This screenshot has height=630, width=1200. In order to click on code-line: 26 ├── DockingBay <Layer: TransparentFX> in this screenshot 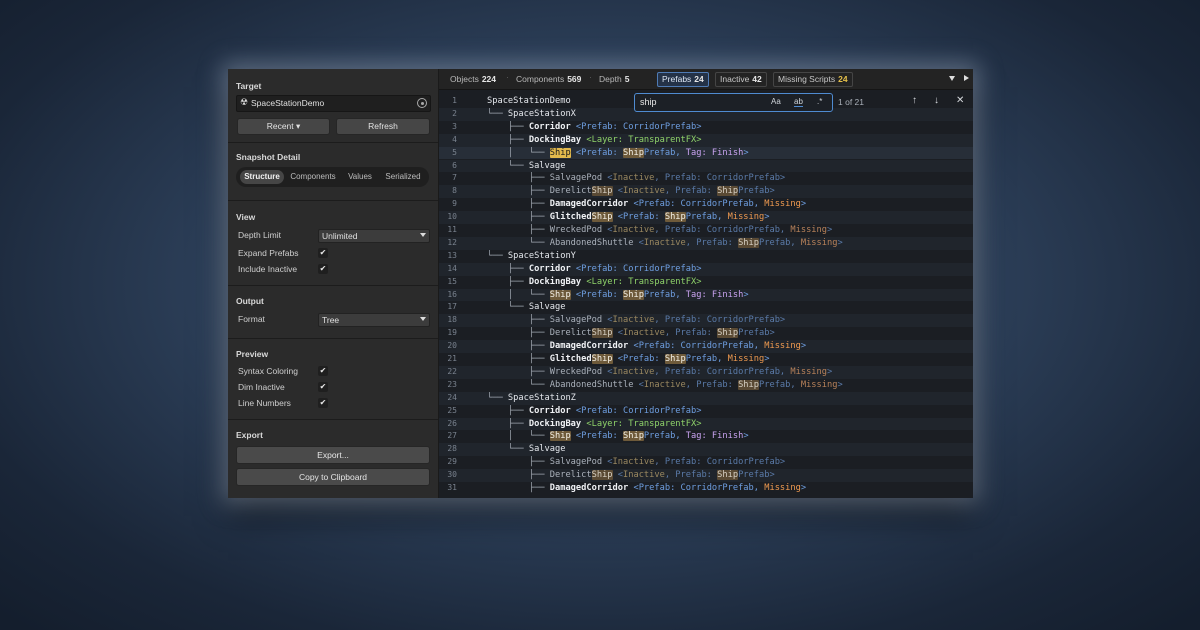, I will do `click(706, 424)`.